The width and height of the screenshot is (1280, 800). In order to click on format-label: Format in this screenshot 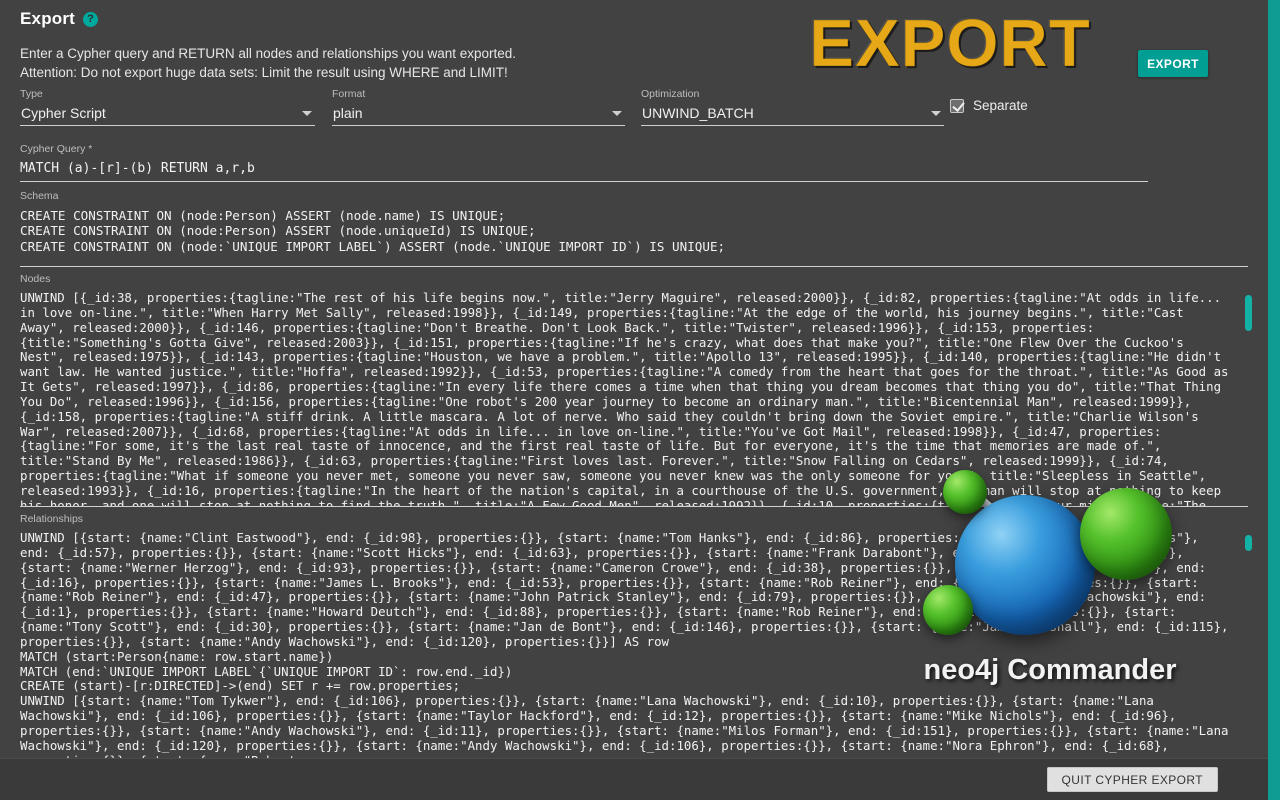, I will do `click(349, 94)`.